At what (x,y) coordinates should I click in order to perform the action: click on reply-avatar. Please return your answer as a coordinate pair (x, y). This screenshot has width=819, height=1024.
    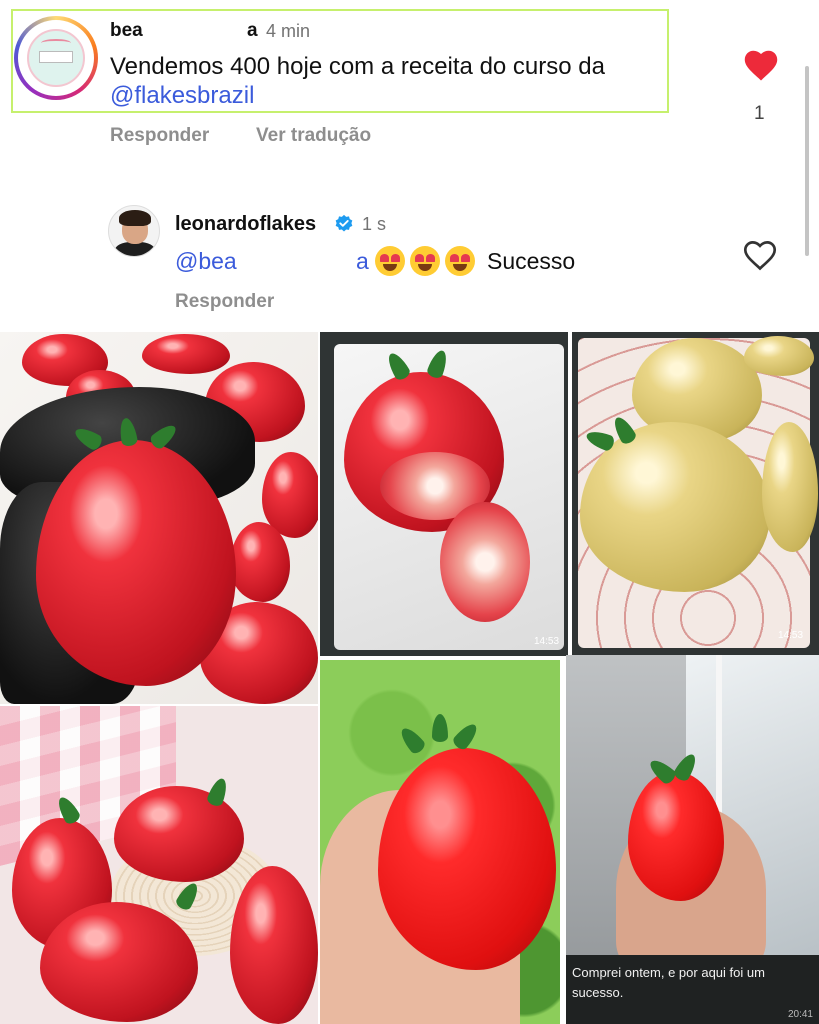
    Looking at the image, I should click on (134, 231).